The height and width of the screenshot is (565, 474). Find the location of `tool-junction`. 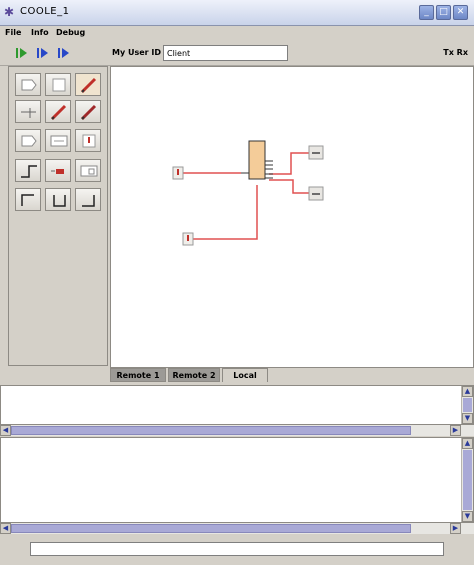

tool-junction is located at coordinates (28, 111).